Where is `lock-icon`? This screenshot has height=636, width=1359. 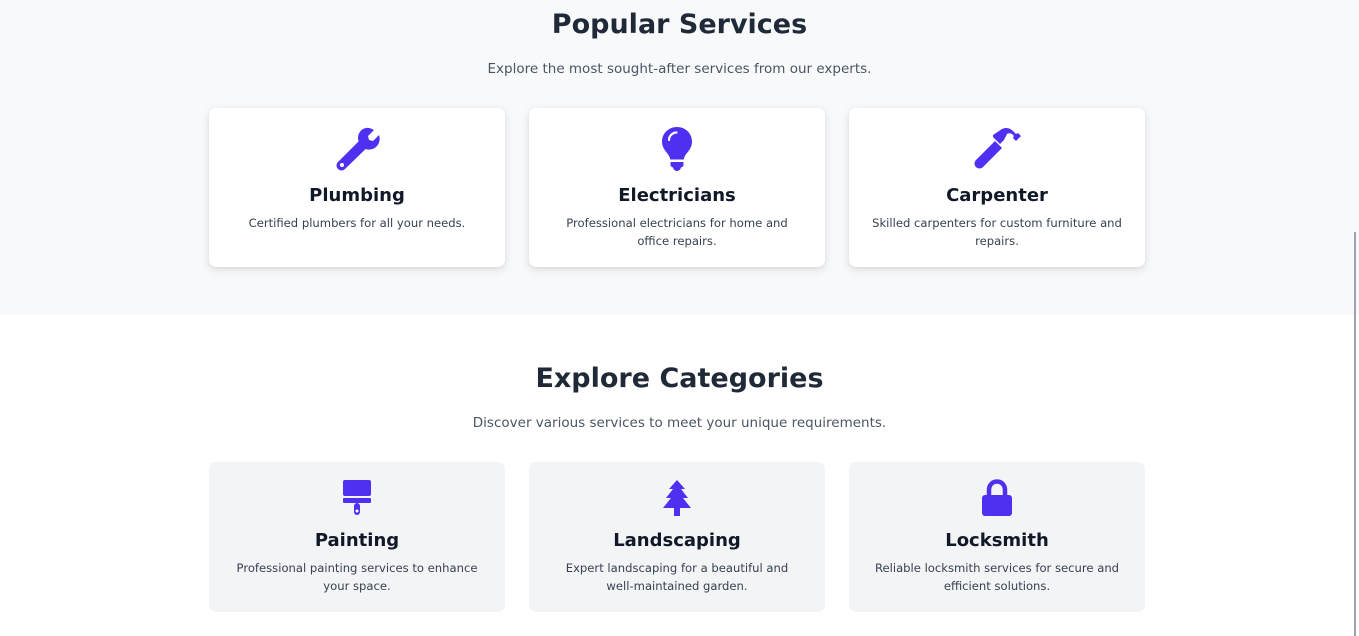
lock-icon is located at coordinates (997, 498).